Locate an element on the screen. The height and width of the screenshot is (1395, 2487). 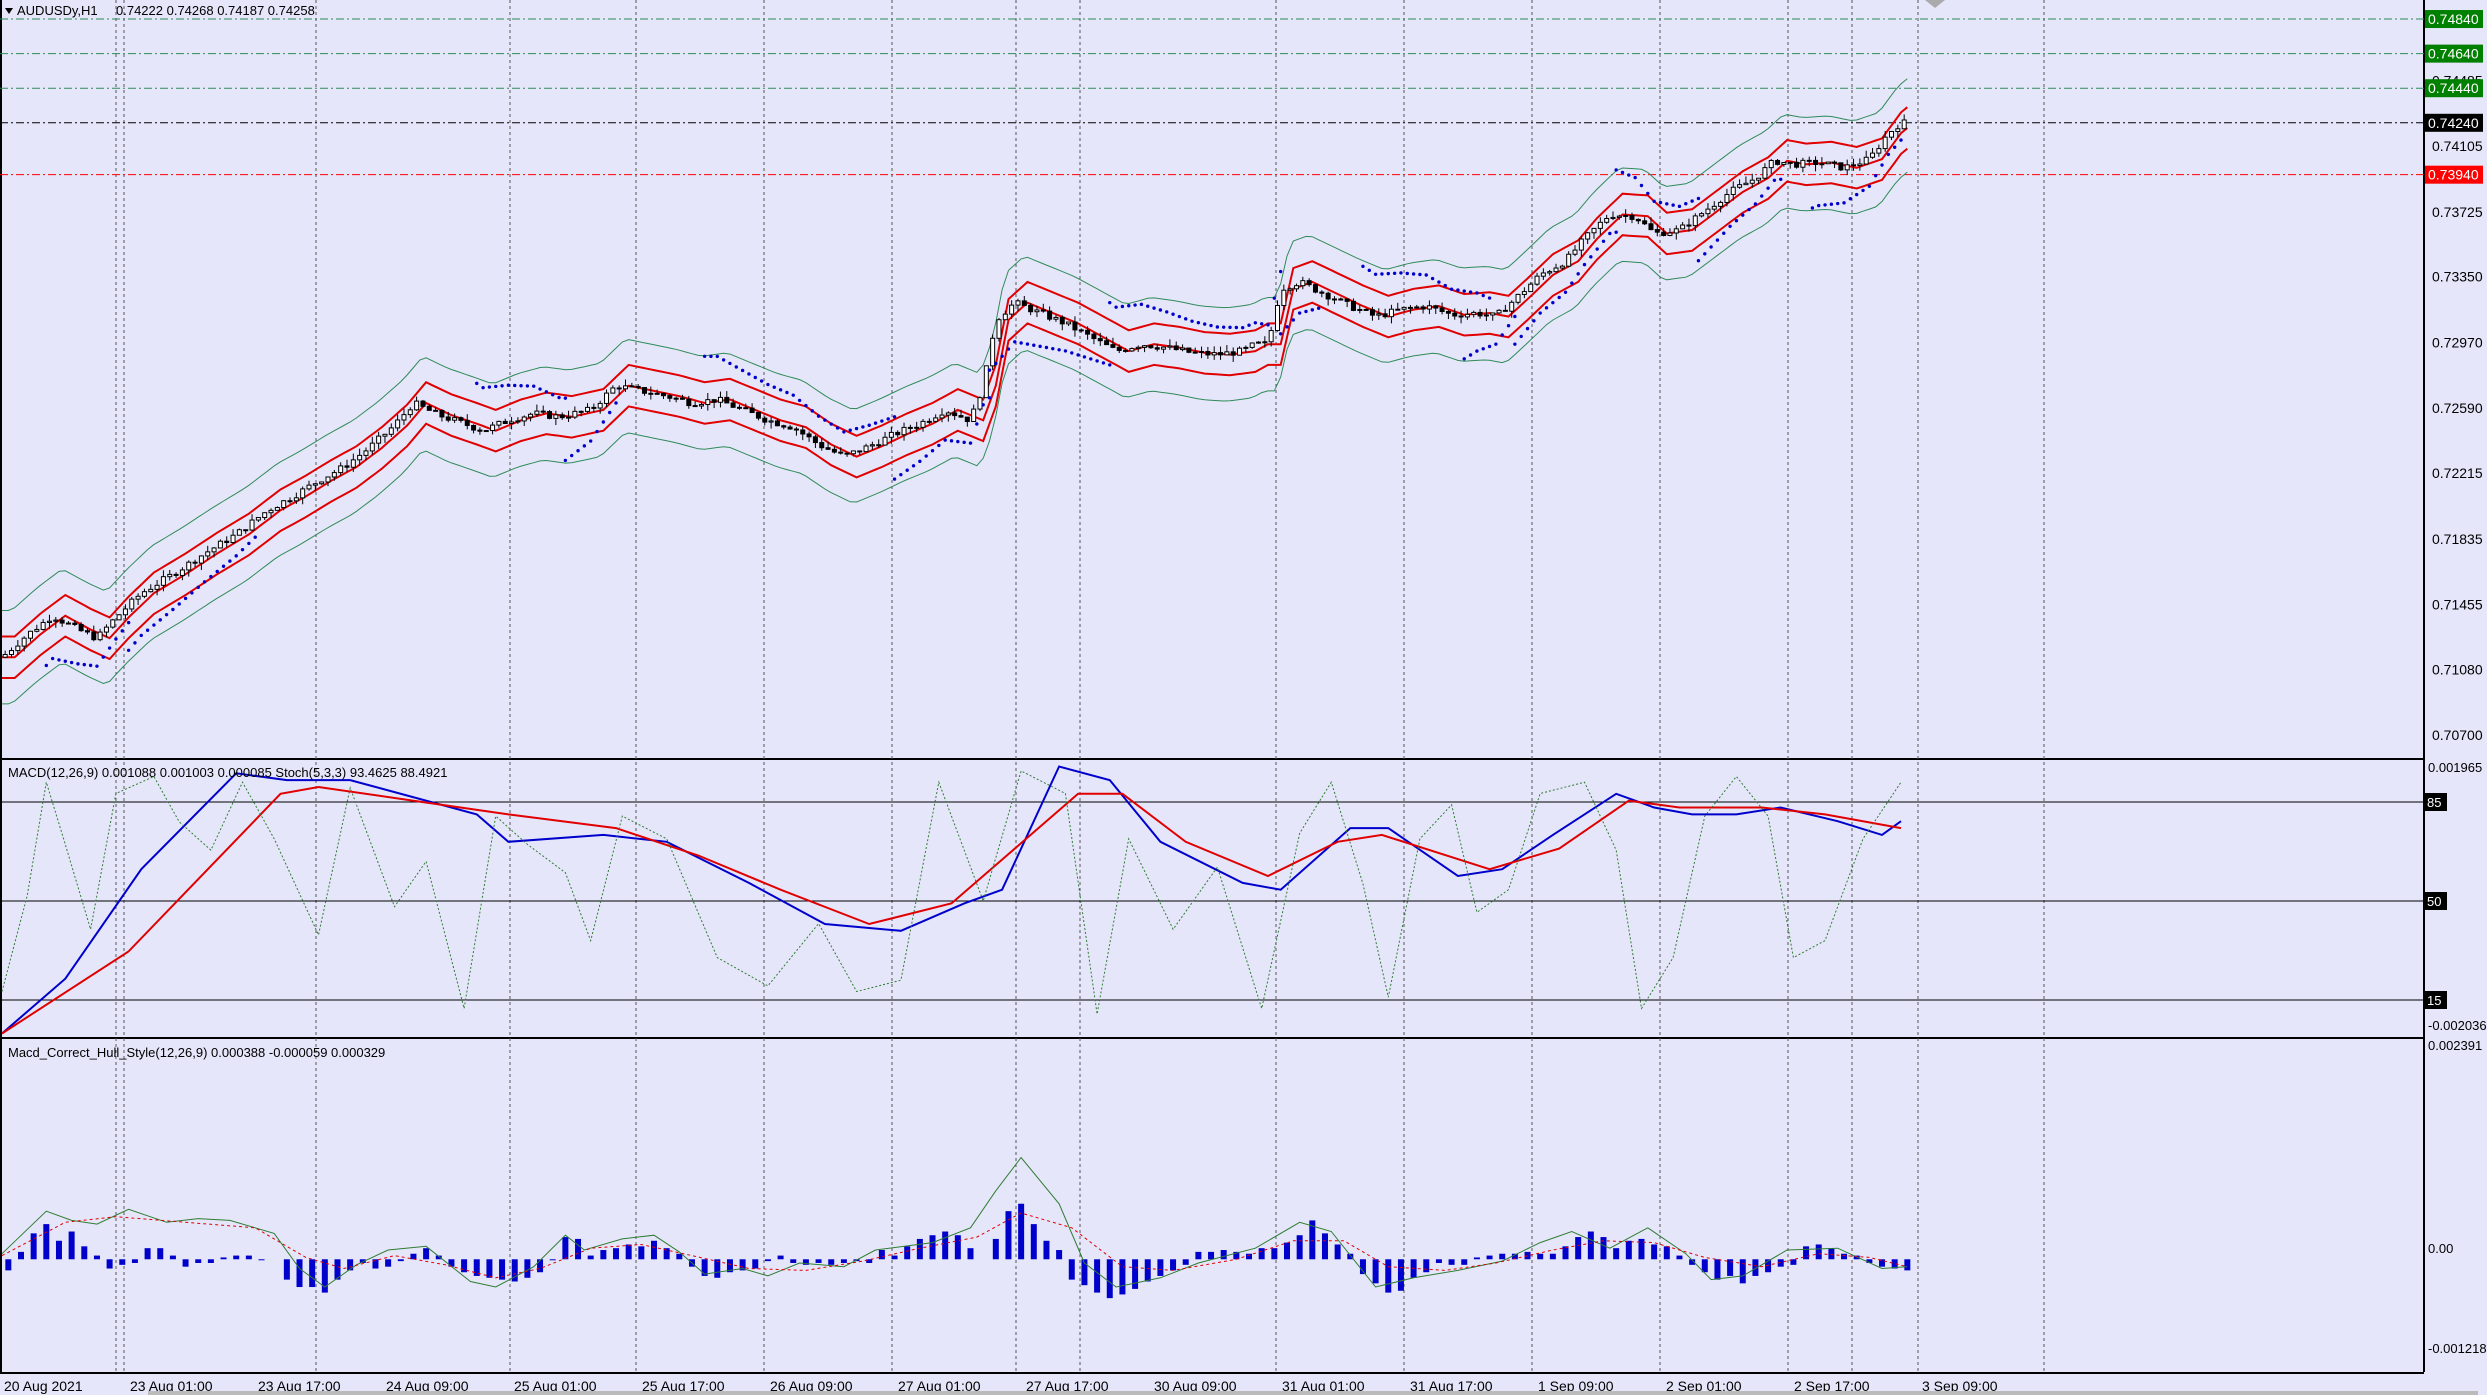
price-level-label: 0.74440 is located at coordinates (2453, 88).